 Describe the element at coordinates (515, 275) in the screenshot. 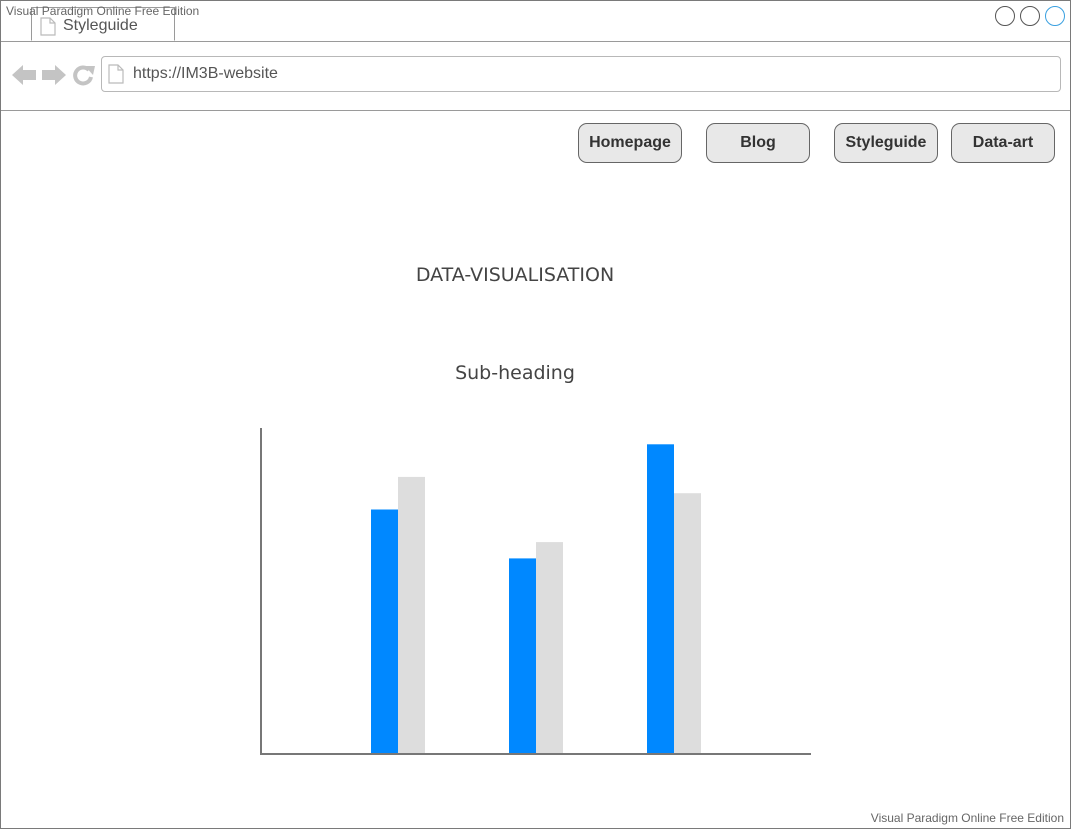

I see `page-title: DATA-VISUALISATION` at that location.